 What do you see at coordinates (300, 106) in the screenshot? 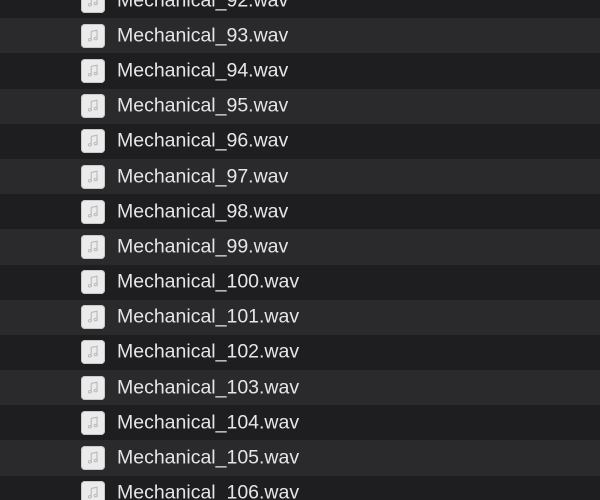
I see `file-row: Mechanical_95.wav` at bounding box center [300, 106].